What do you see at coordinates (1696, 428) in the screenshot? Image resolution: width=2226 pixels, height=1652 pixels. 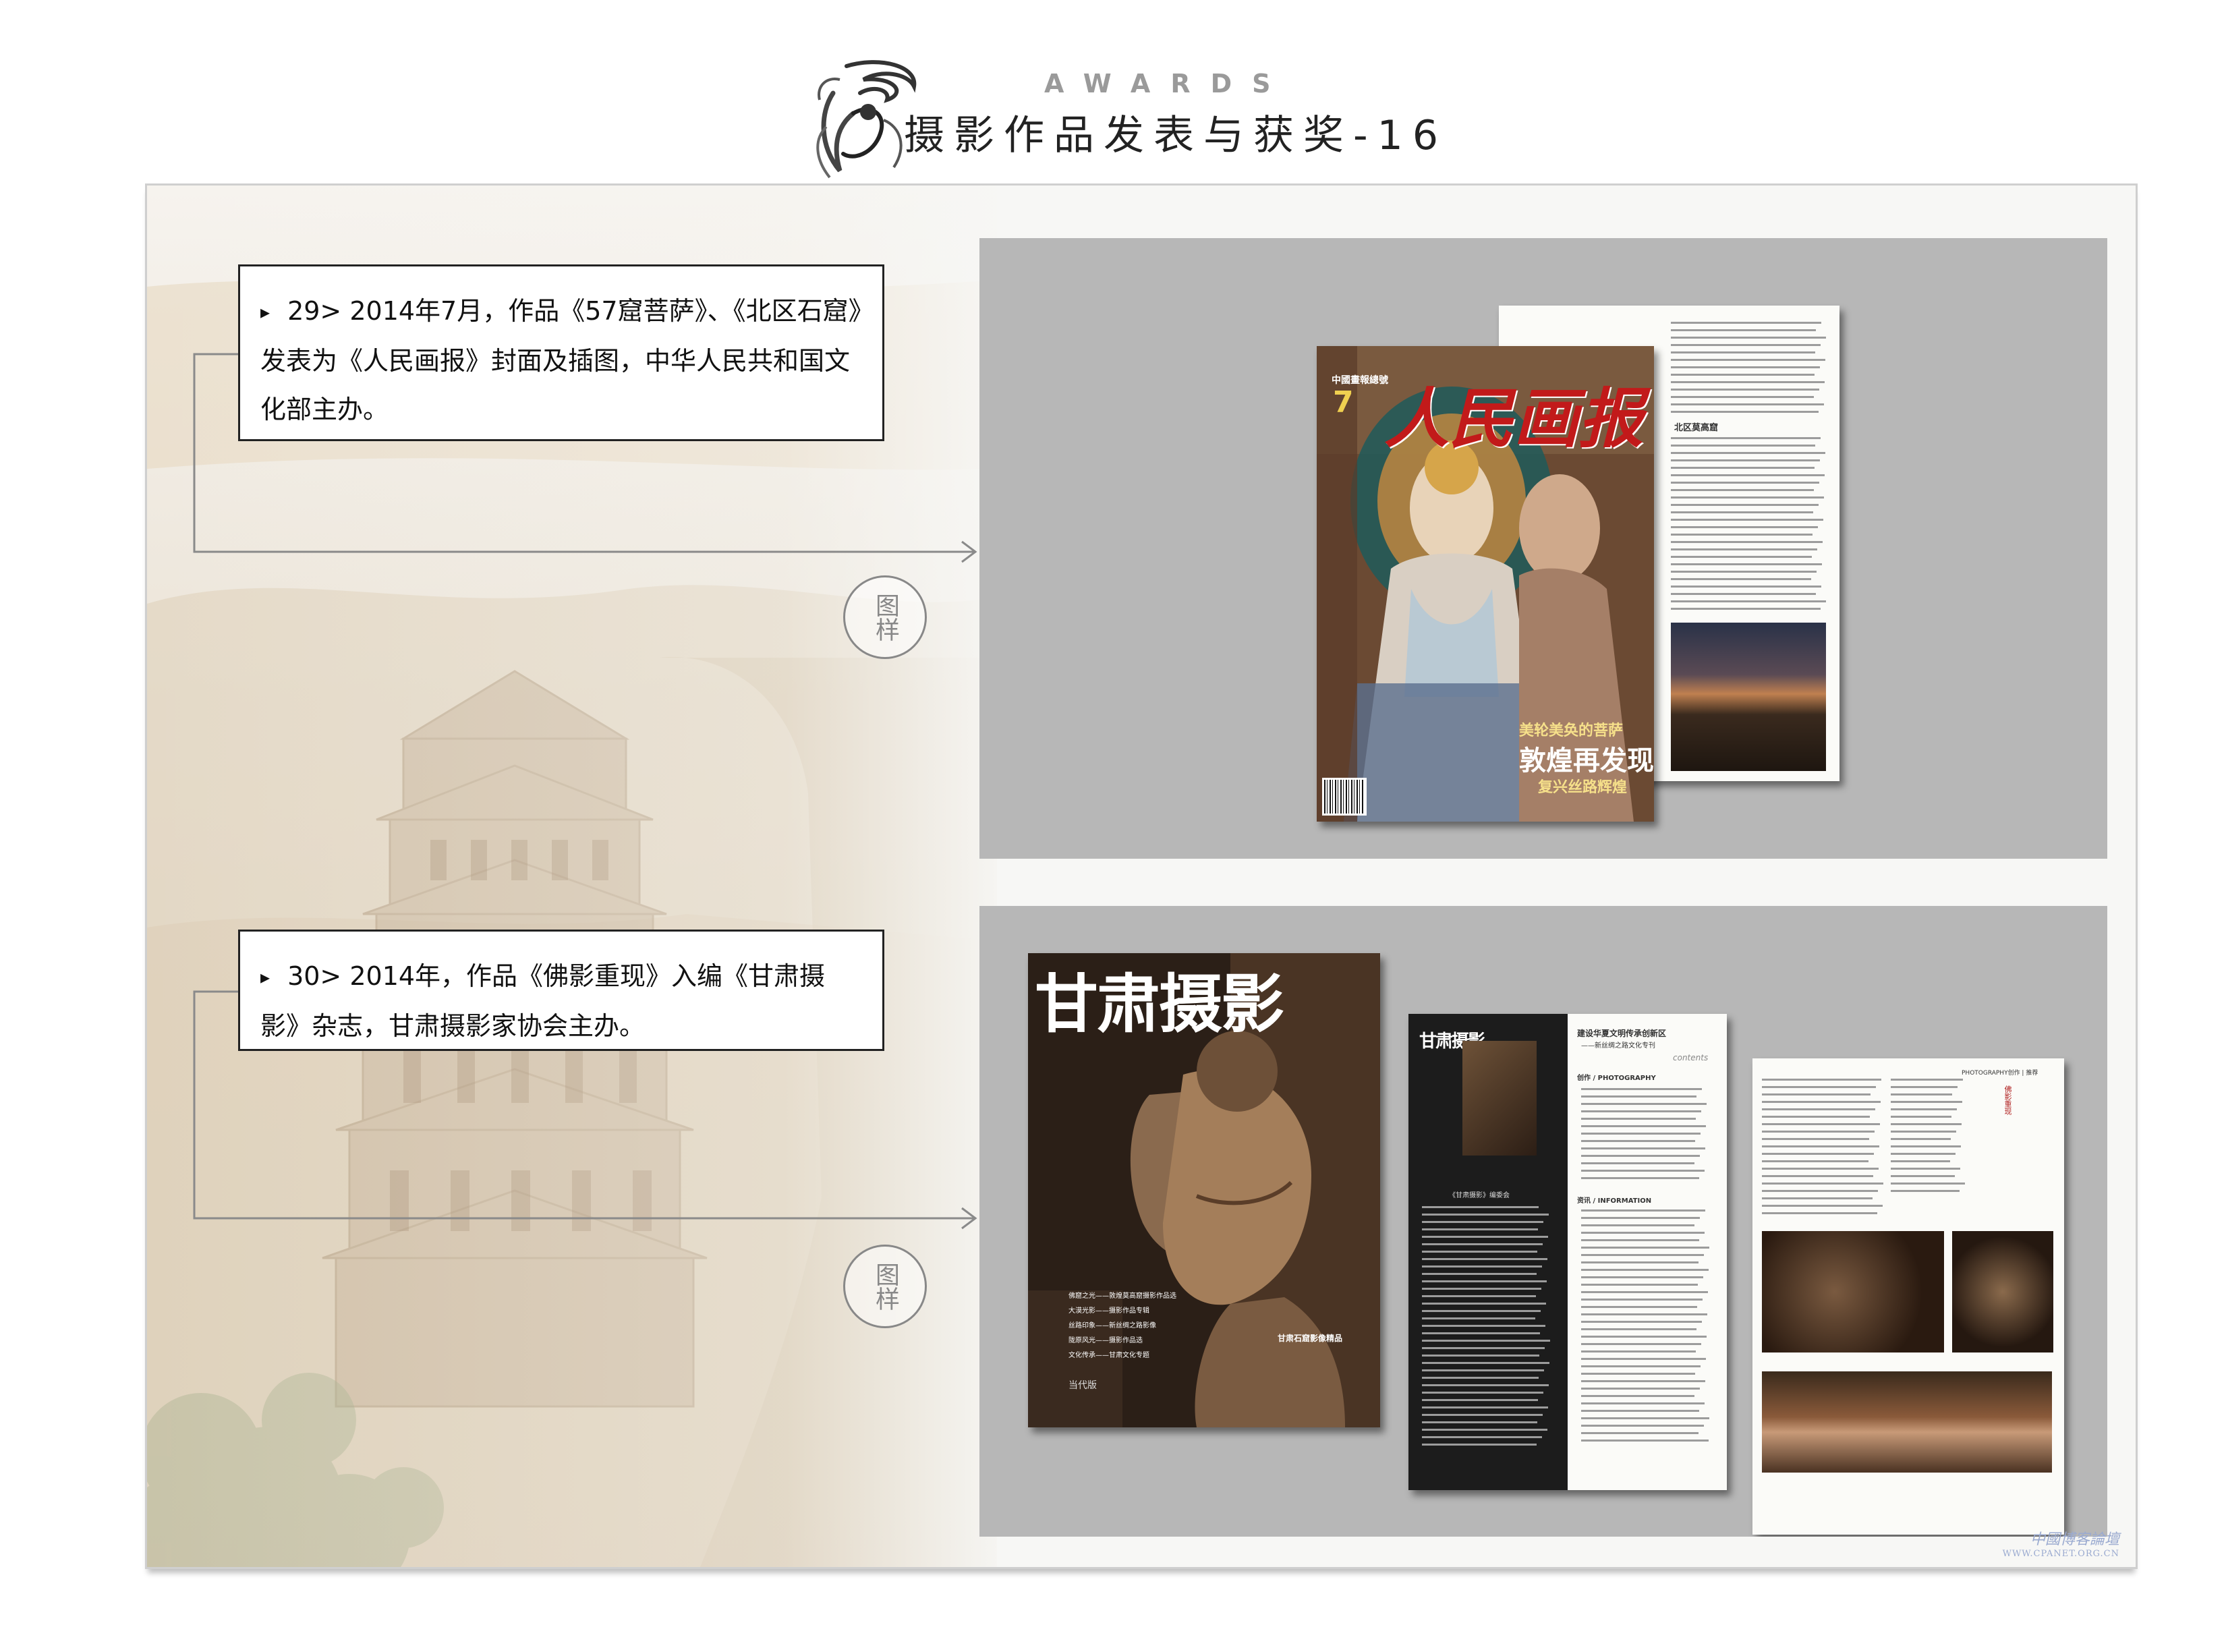 I see `spread-heading: 北区莫高窟` at bounding box center [1696, 428].